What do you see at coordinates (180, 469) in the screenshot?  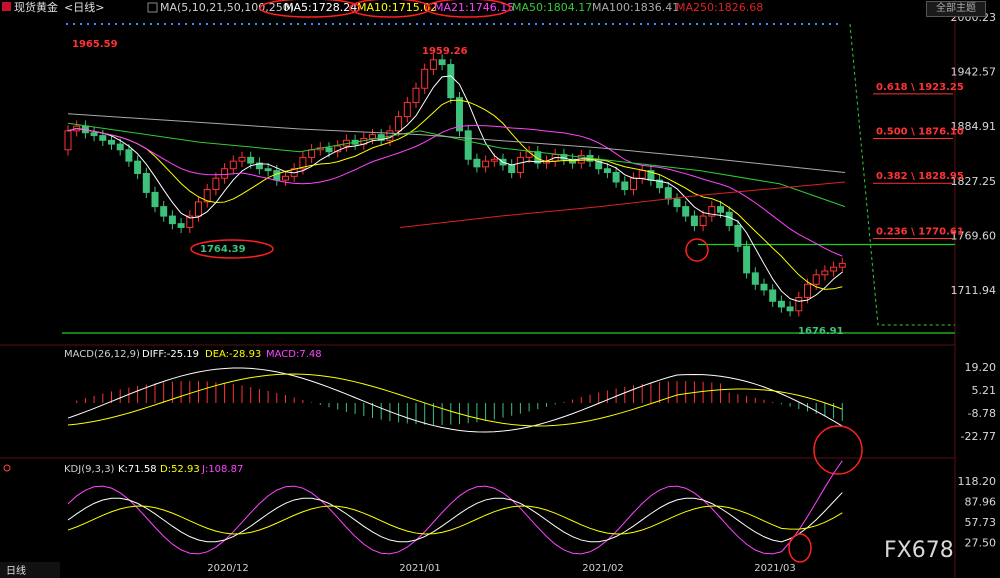 I see `kdj-d: D:52.93` at bounding box center [180, 469].